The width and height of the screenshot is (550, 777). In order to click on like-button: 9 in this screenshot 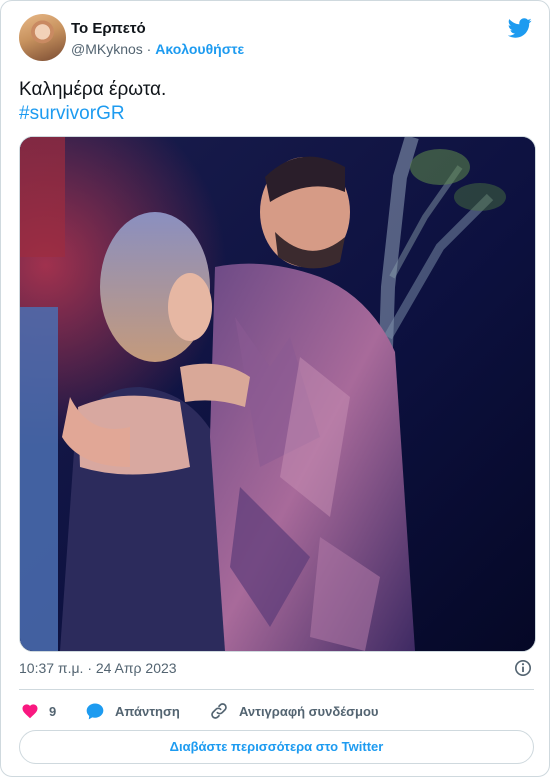, I will do `click(38, 711)`.